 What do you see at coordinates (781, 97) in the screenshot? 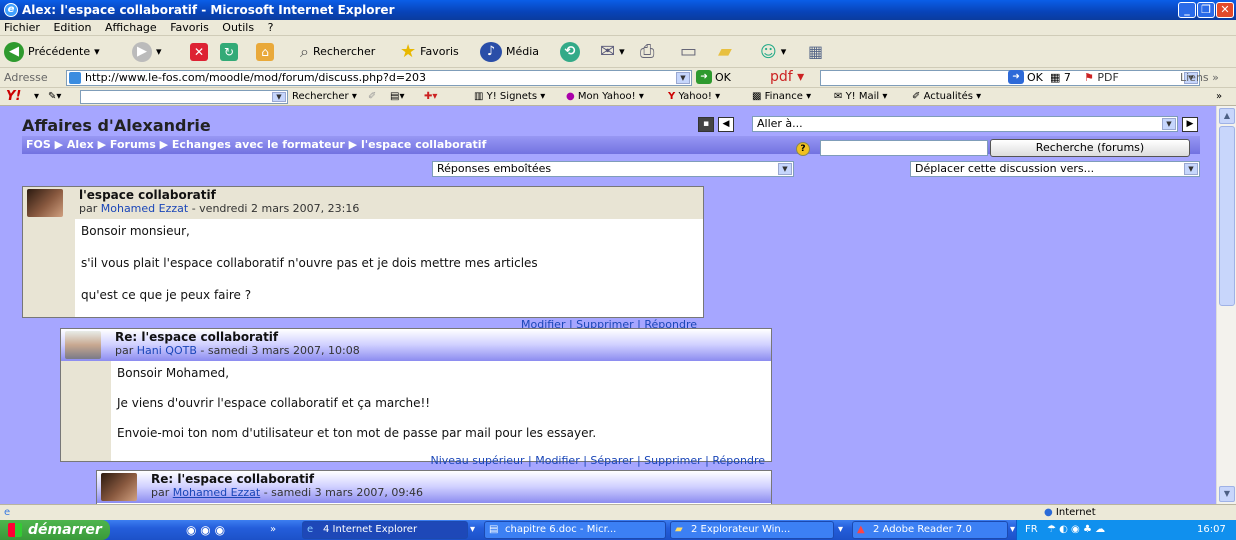
I see `yahoo-finance: ▩ Finance ▾` at bounding box center [781, 97].